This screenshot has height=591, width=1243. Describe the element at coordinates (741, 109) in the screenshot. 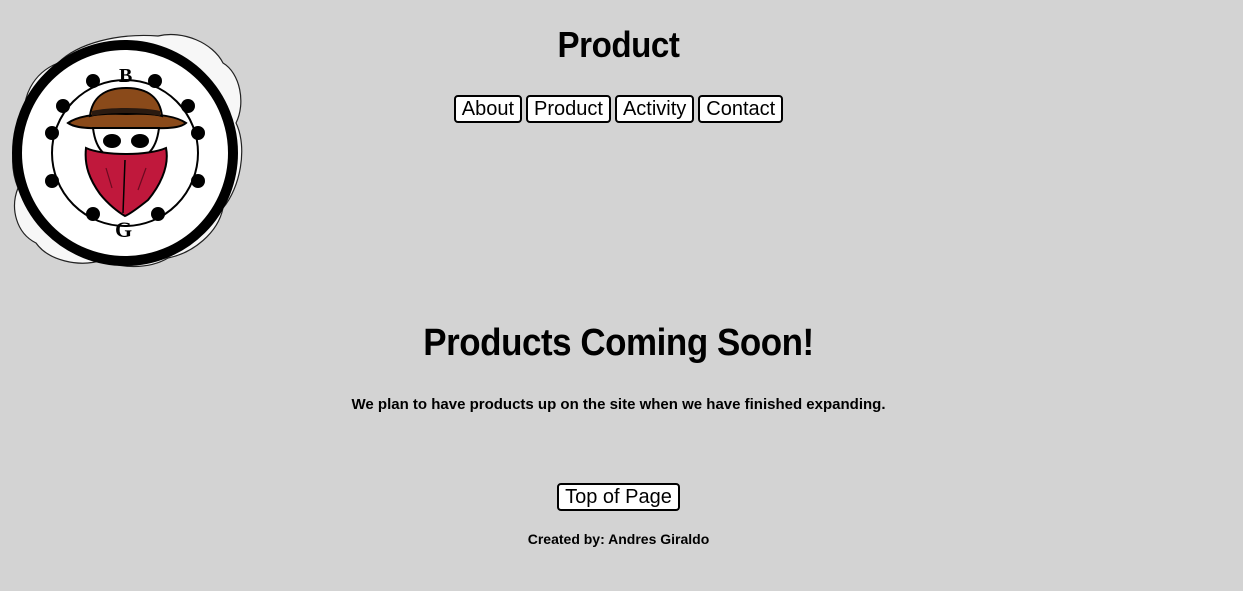

I see `nav-contact-button: Contact` at that location.